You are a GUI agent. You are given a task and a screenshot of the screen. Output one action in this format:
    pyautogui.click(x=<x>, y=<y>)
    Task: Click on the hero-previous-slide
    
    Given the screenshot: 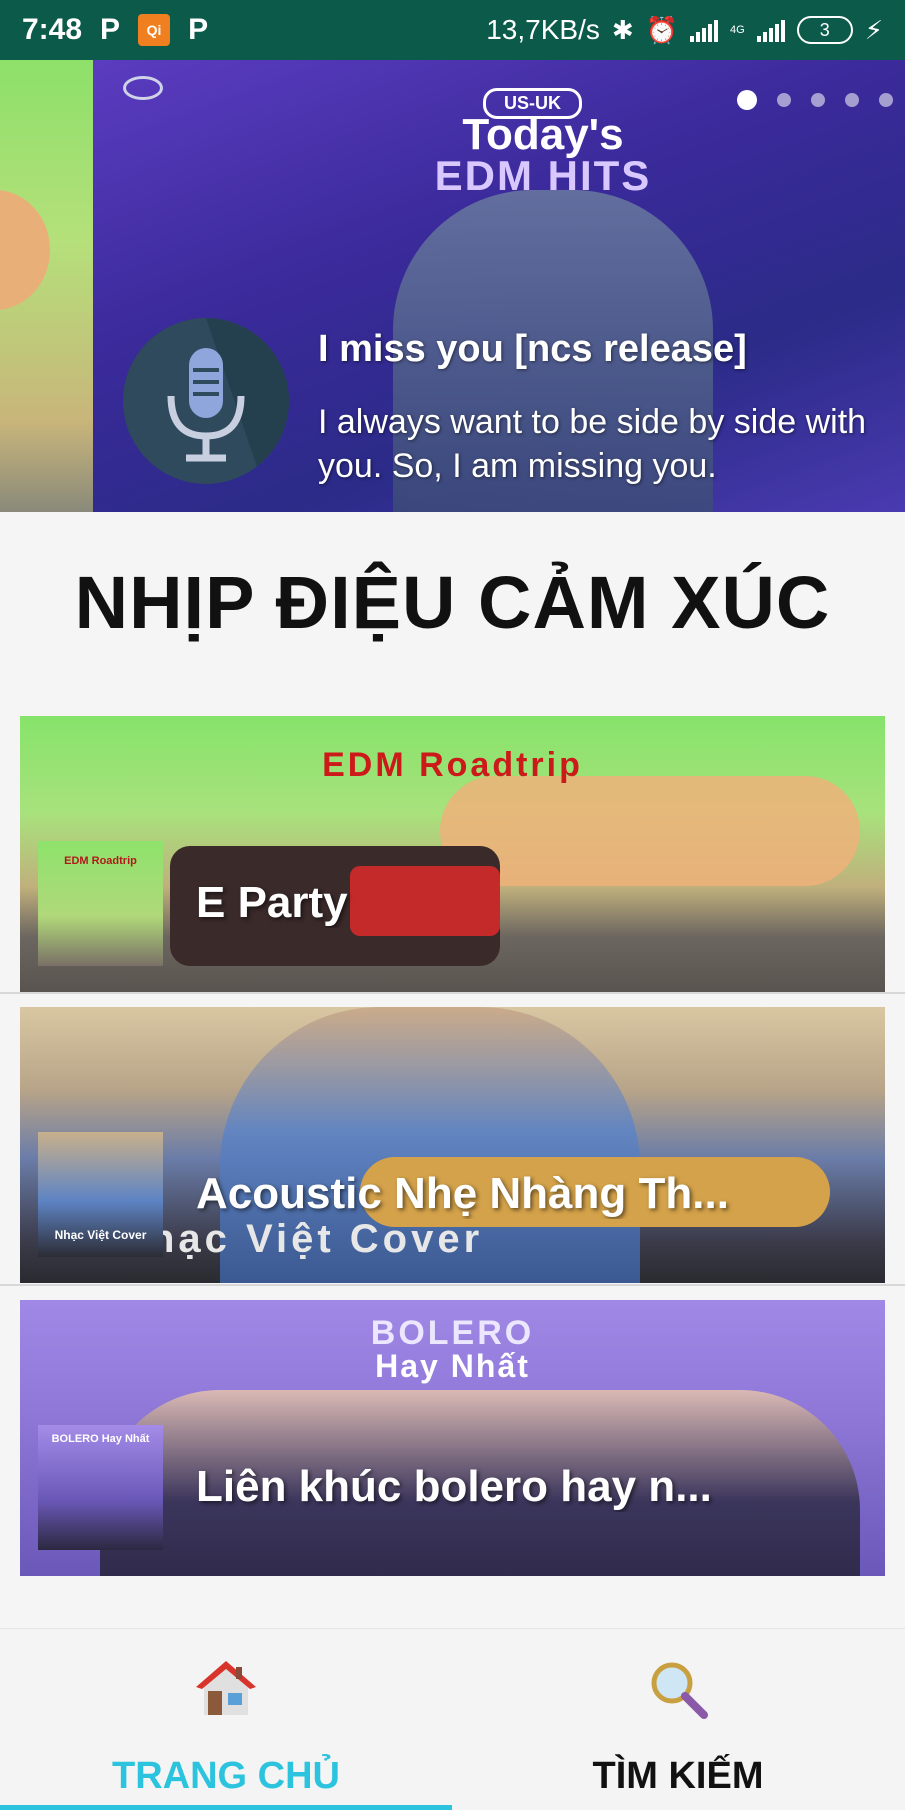 What is the action you would take?
    pyautogui.click(x=46, y=286)
    